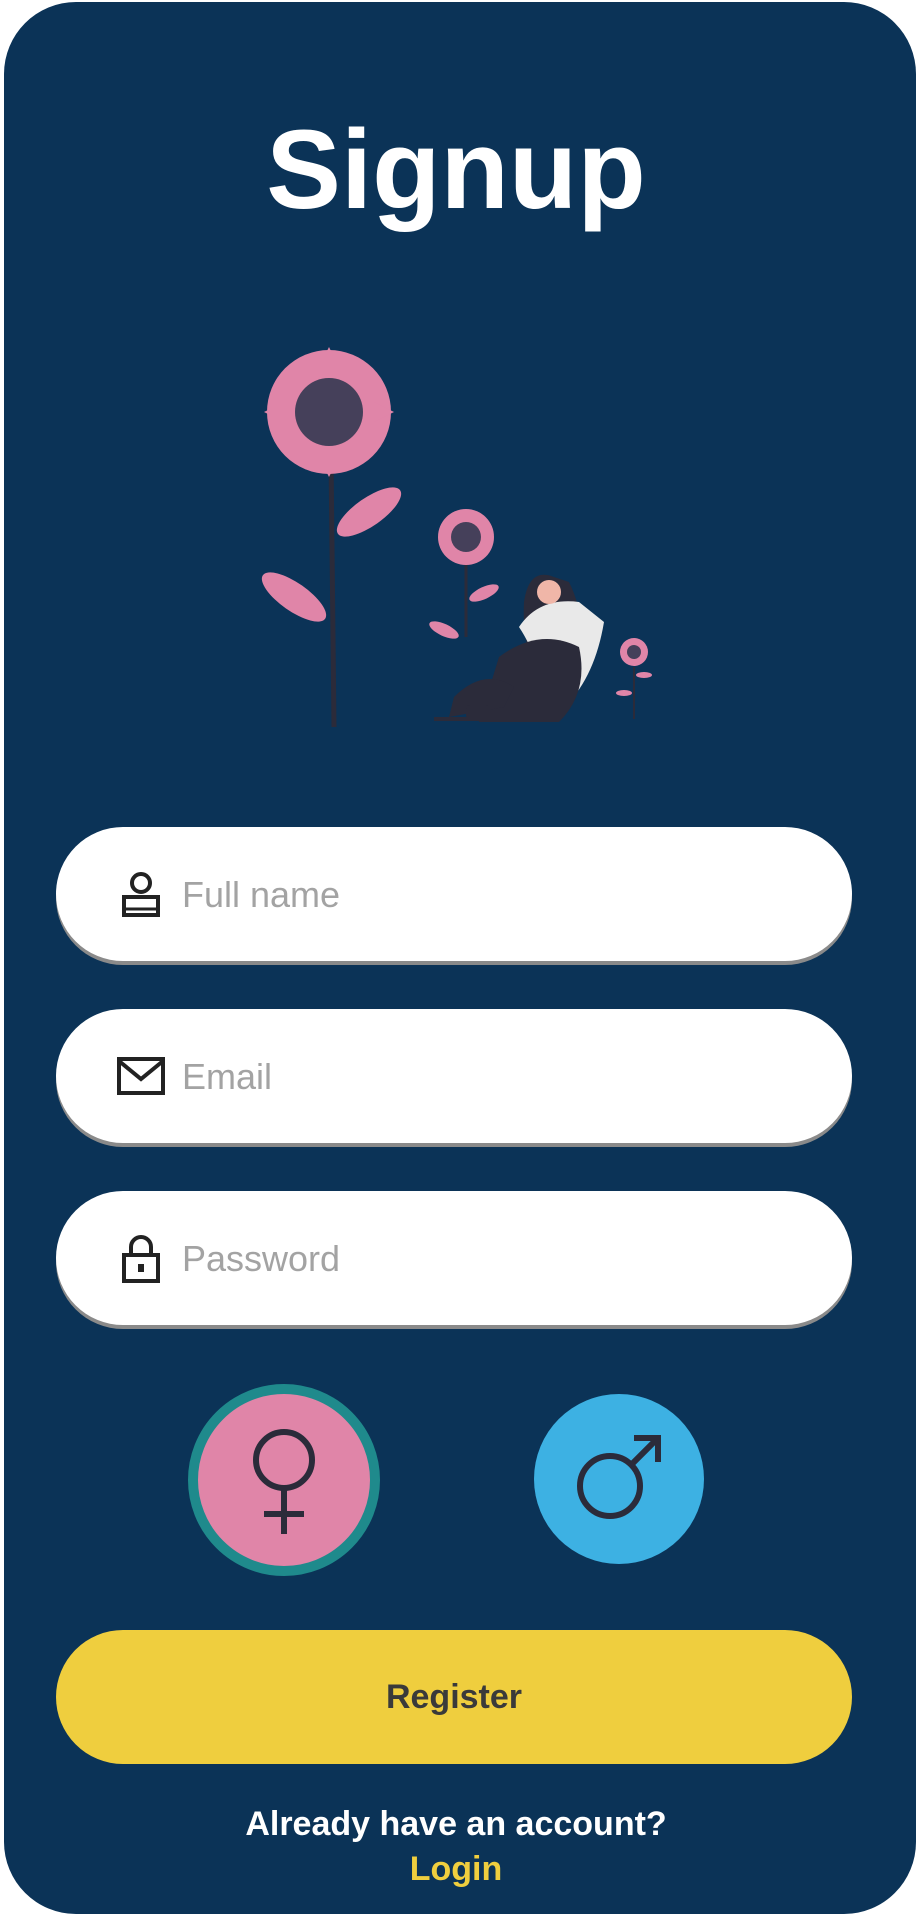 The image size is (918, 1918). I want to click on medium-sunflower, so click(464, 574).